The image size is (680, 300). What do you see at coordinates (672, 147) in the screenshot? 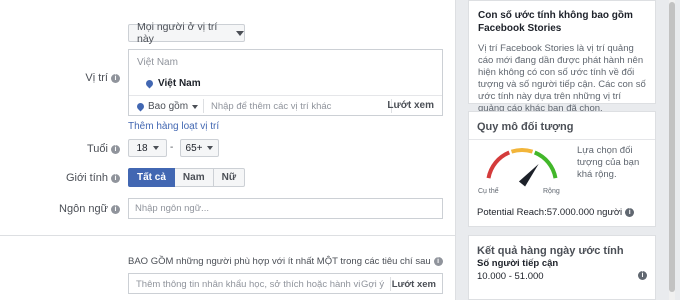
I see `scrollbar-thumb` at bounding box center [672, 147].